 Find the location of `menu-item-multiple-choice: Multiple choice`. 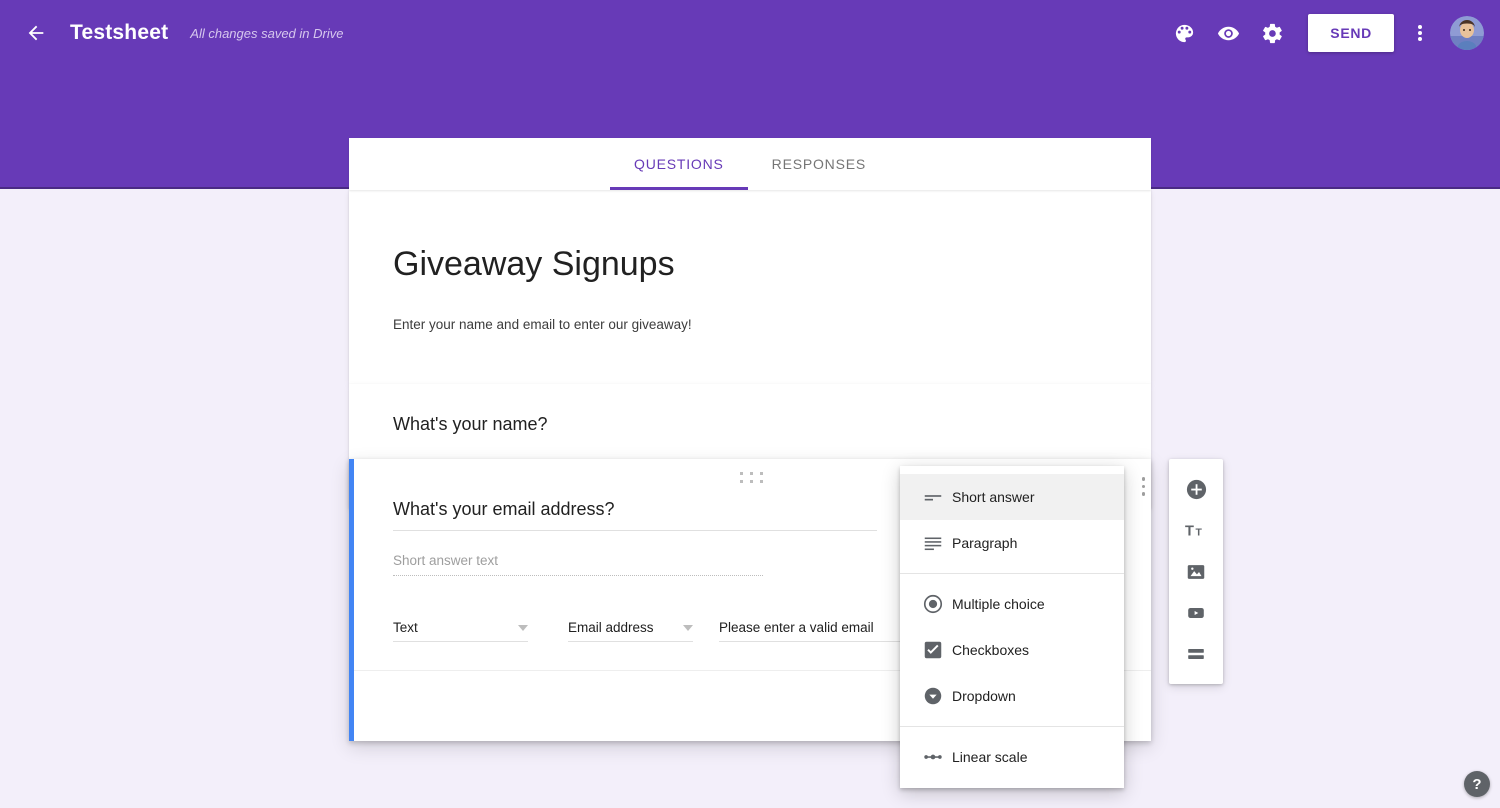

menu-item-multiple-choice: Multiple choice is located at coordinates (1012, 604).